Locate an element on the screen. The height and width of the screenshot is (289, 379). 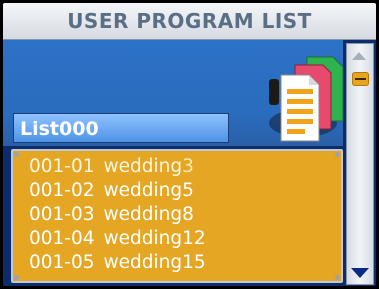
scroll-down-icon is located at coordinates (360, 273).